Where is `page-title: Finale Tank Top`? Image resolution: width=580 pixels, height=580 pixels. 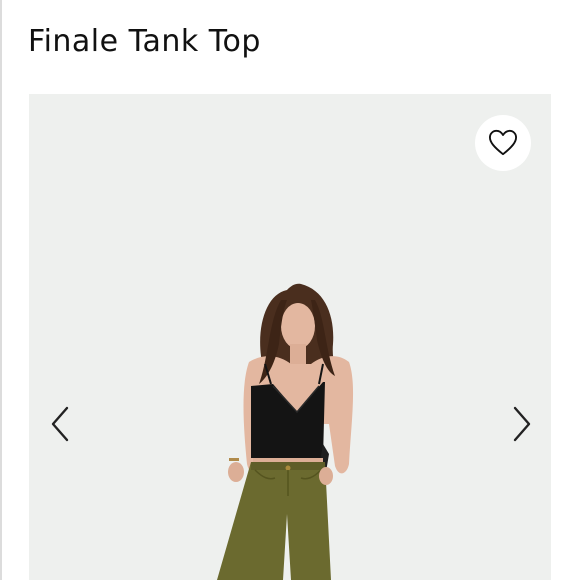
page-title: Finale Tank Top is located at coordinates (144, 41).